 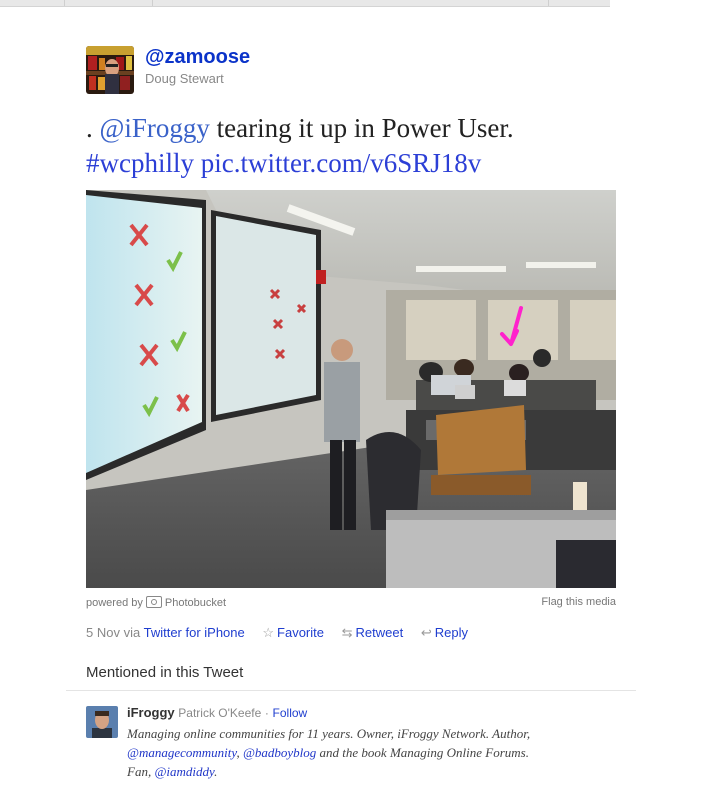 What do you see at coordinates (351, 690) in the screenshot?
I see `divider` at bounding box center [351, 690].